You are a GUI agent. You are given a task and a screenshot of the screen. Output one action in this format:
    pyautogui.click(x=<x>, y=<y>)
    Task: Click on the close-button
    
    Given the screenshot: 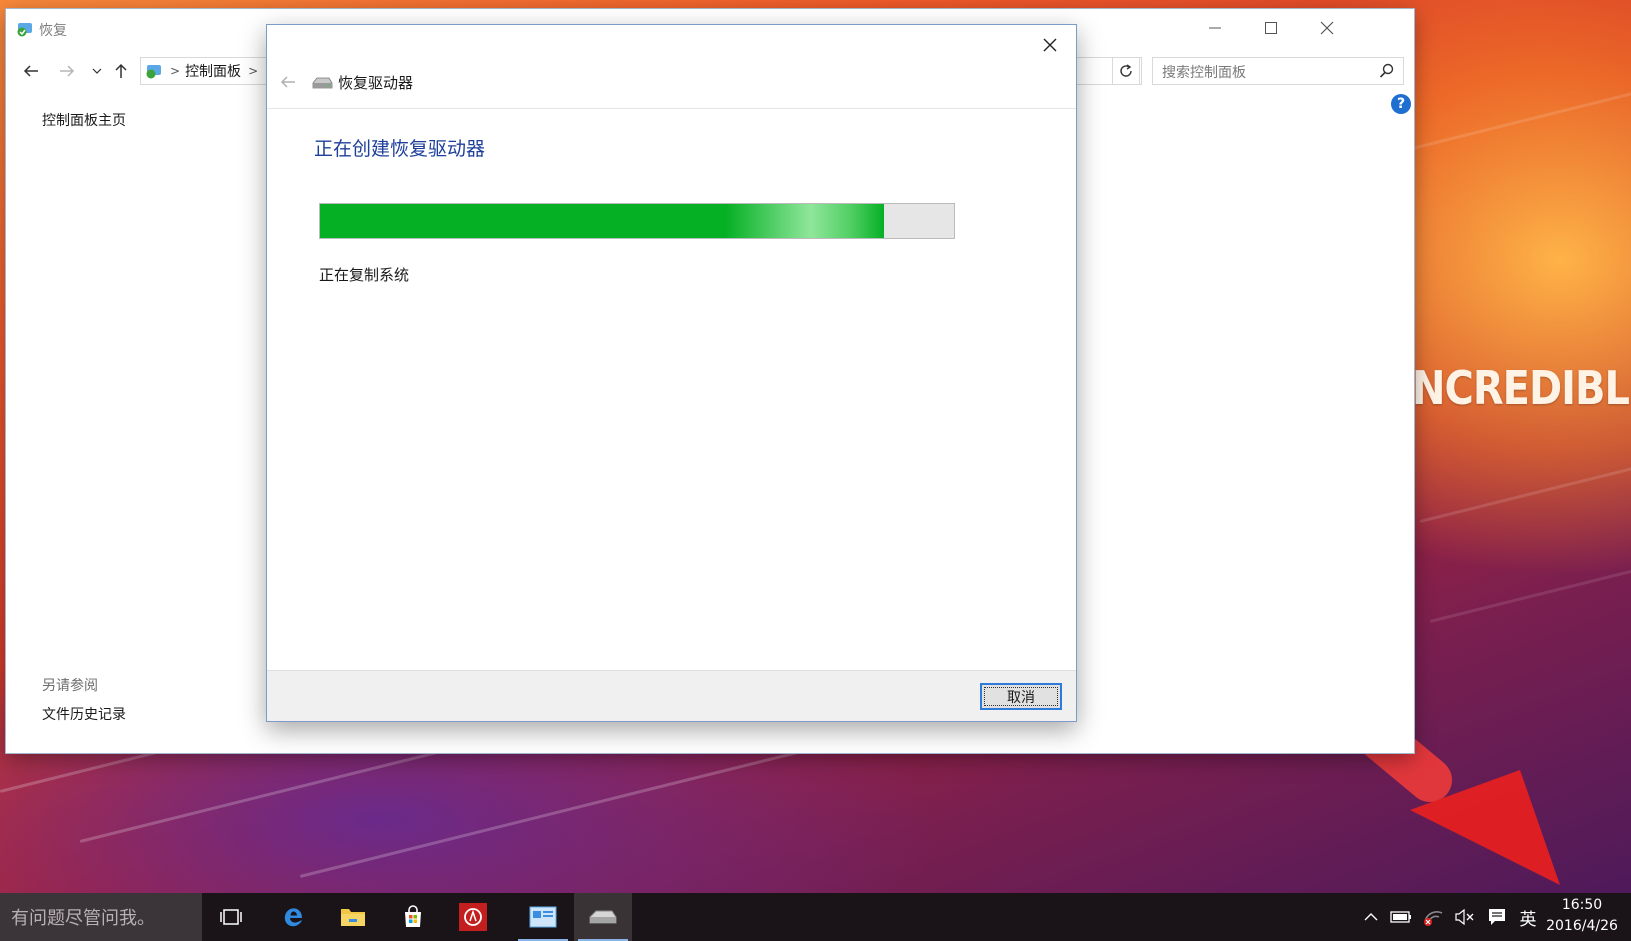 What is the action you would take?
    pyautogui.click(x=1327, y=28)
    